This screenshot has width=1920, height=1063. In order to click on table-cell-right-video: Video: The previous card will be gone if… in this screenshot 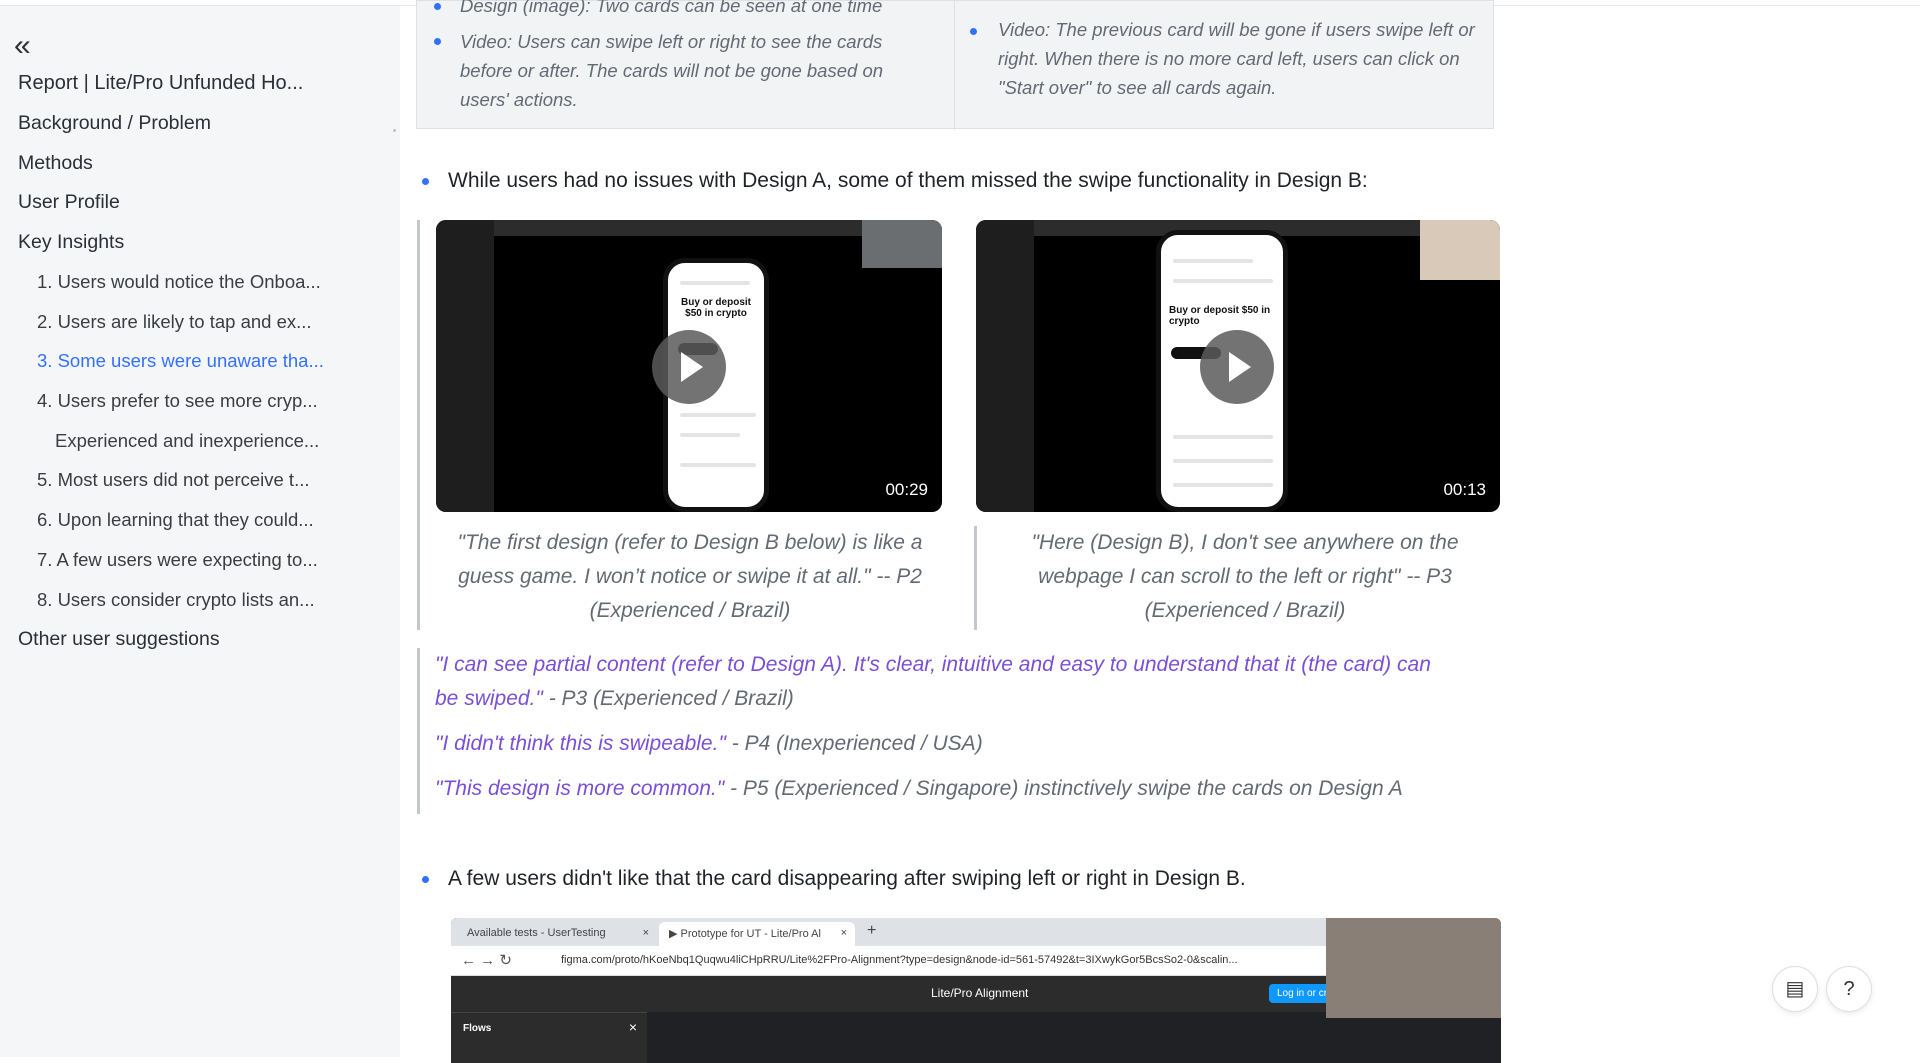, I will do `click(1236, 58)`.